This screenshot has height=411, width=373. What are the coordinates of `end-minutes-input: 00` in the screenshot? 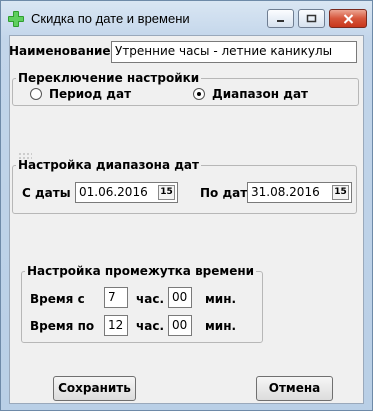 It's located at (180, 325).